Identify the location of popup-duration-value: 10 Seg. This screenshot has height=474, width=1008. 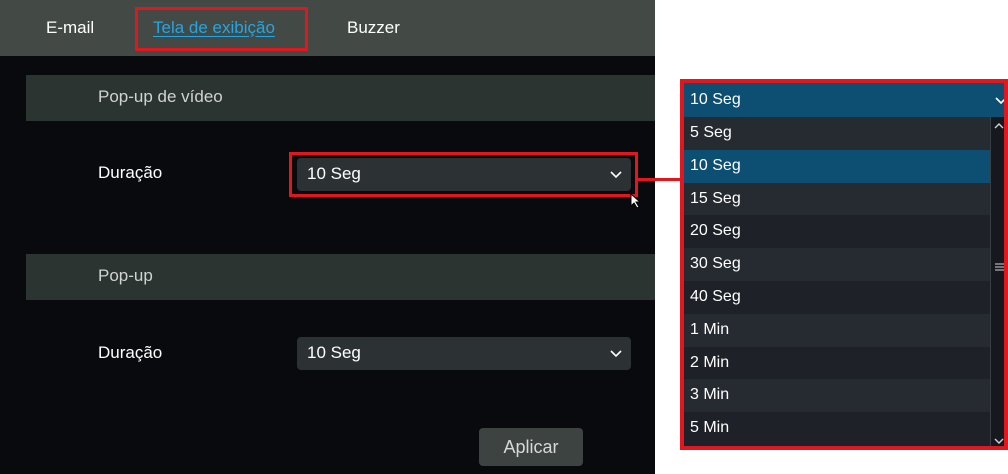
(334, 352).